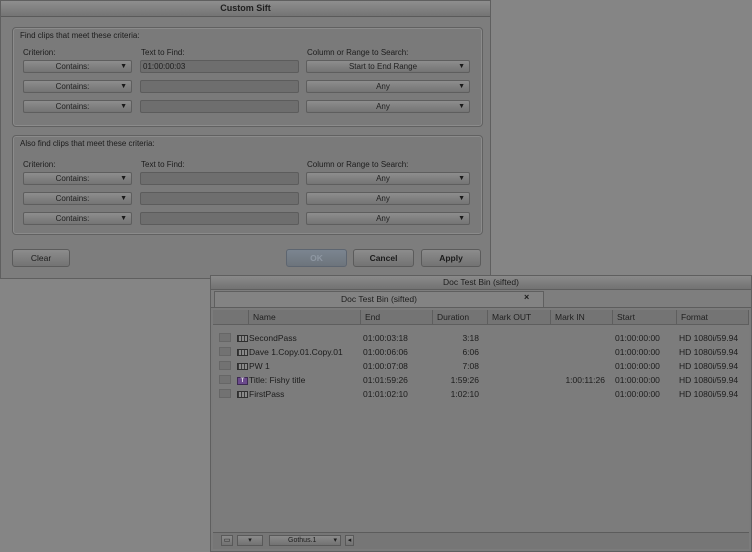 This screenshot has width=752, height=552. What do you see at coordinates (385, 394) in the screenshot?
I see `end-cell: 01:01:02:10` at bounding box center [385, 394].